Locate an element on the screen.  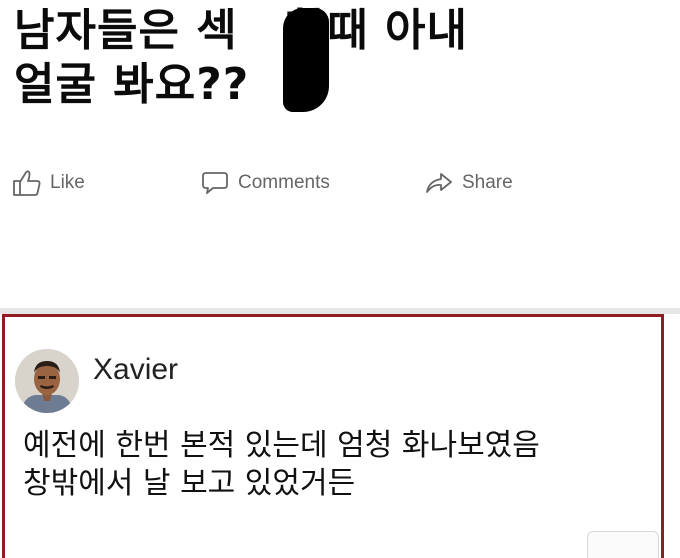
comment-text: 예전에 한번 본적 있는데 엄청 화나보였음 창밖에서 날 보고 있었거든 is located at coordinates (338, 465).